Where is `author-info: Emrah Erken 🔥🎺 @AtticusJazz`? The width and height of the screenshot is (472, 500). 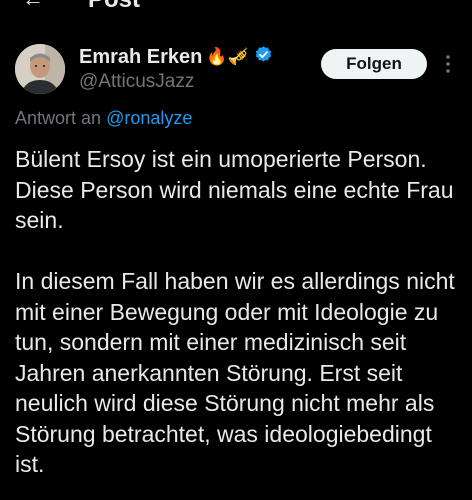
author-info: Emrah Erken 🔥🎺 @AtticusJazz is located at coordinates (176, 69).